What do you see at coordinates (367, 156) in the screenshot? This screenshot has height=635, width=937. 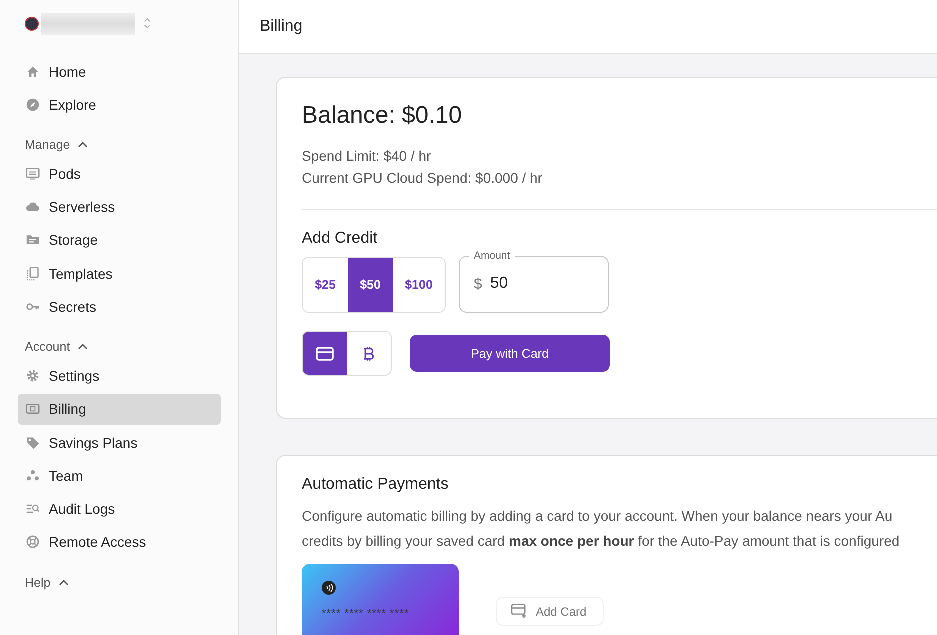 I see `spend-limit-text: Spend Limit: $40 / hr` at bounding box center [367, 156].